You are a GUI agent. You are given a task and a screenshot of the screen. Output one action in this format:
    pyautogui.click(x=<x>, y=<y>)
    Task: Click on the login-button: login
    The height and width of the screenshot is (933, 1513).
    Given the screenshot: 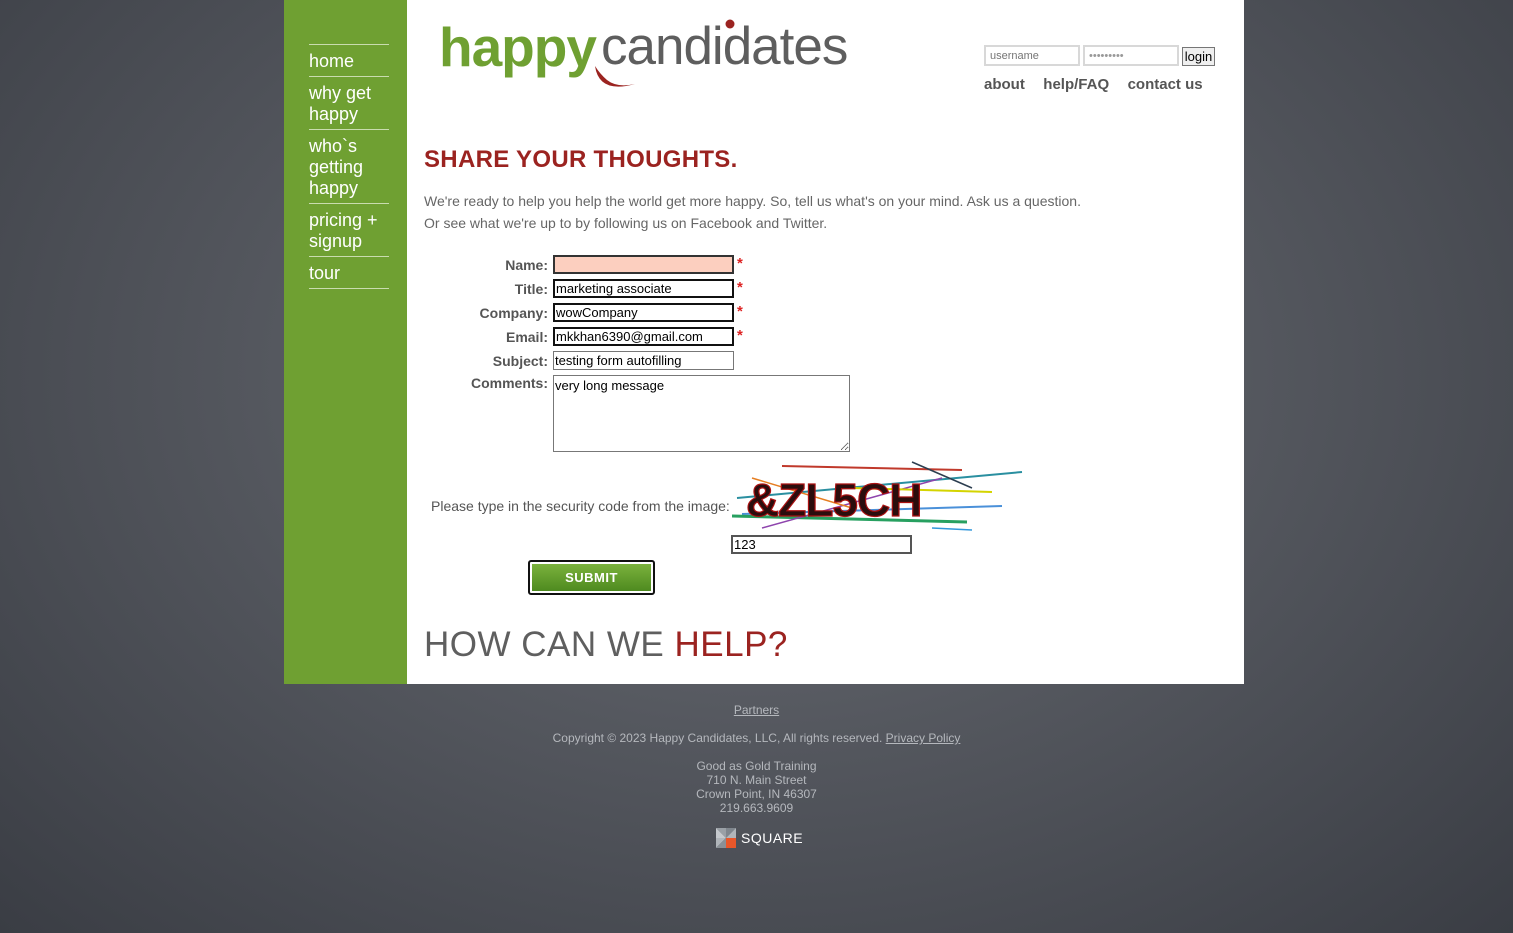 What is the action you would take?
    pyautogui.click(x=1198, y=56)
    